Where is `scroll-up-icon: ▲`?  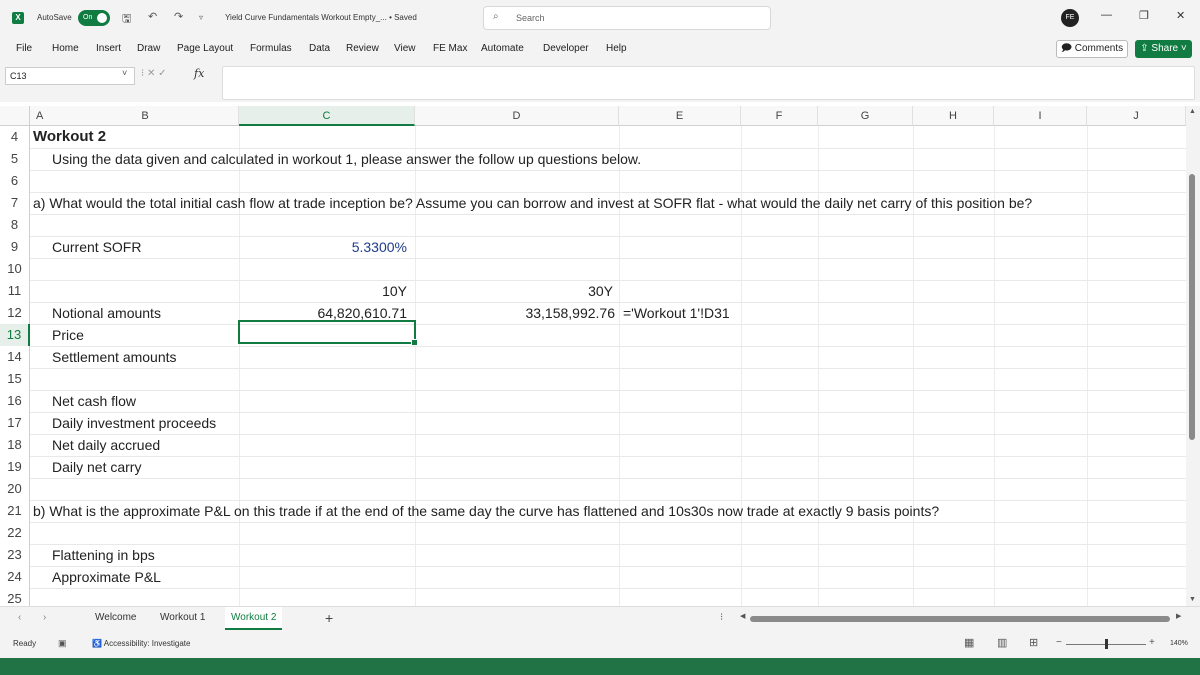 scroll-up-icon: ▲ is located at coordinates (1192, 111).